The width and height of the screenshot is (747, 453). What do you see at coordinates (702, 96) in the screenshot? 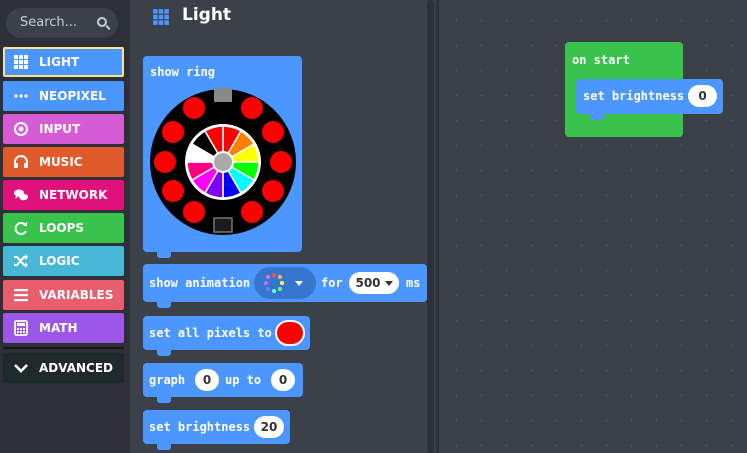
I see `brightness-input: 0` at bounding box center [702, 96].